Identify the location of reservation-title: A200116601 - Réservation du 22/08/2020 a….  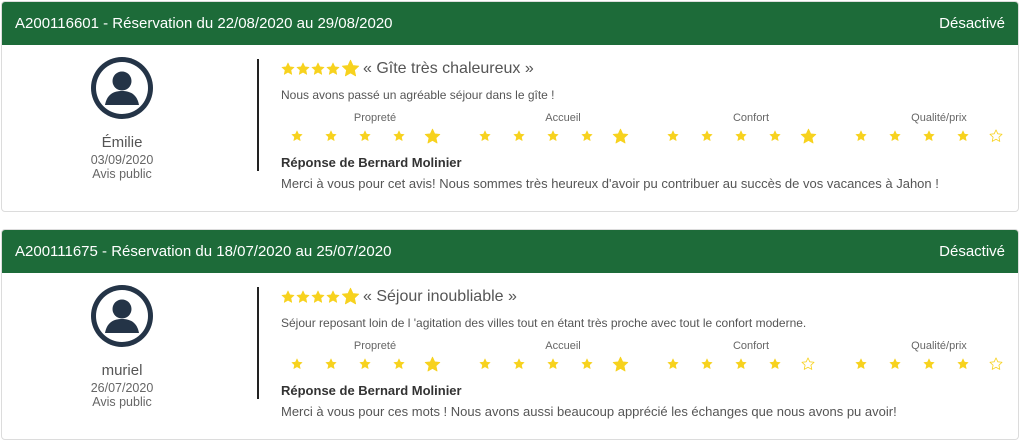
(204, 23).